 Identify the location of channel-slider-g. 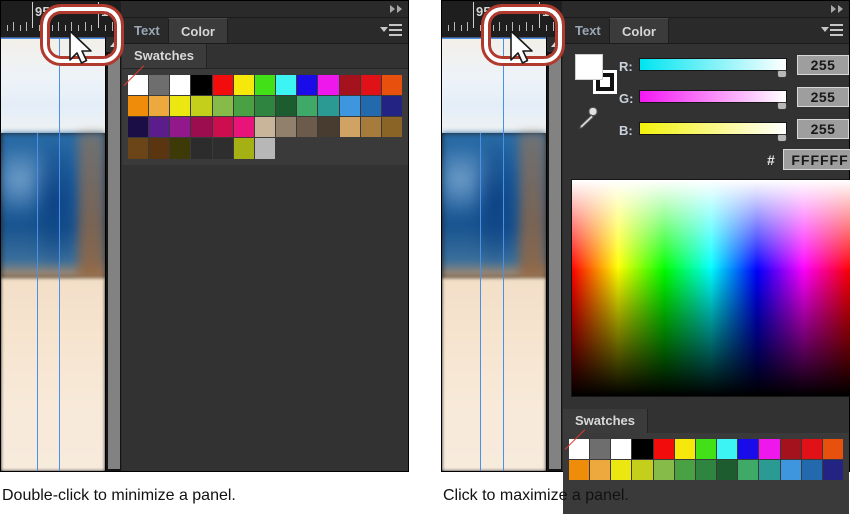
(713, 96).